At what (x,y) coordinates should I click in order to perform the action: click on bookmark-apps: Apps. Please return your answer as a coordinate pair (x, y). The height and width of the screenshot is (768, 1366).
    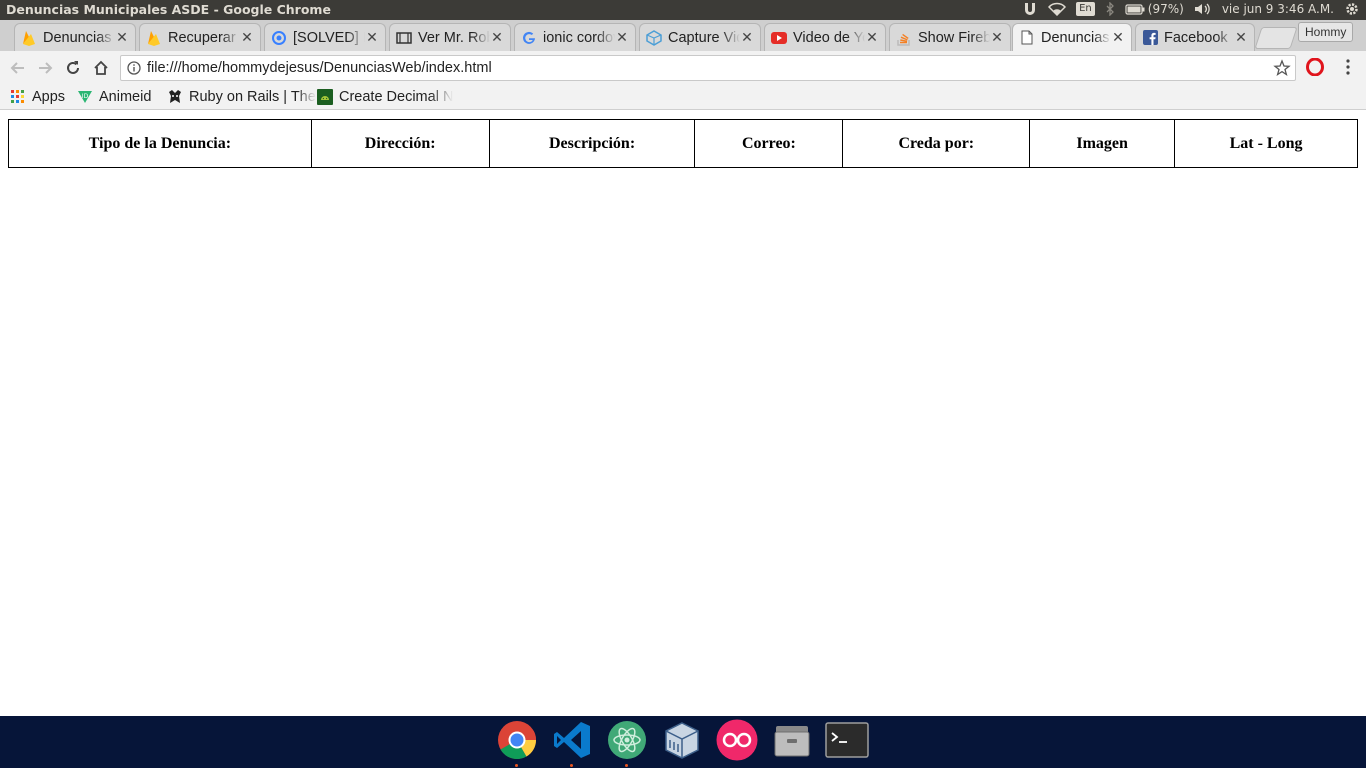
    Looking at the image, I should click on (37, 97).